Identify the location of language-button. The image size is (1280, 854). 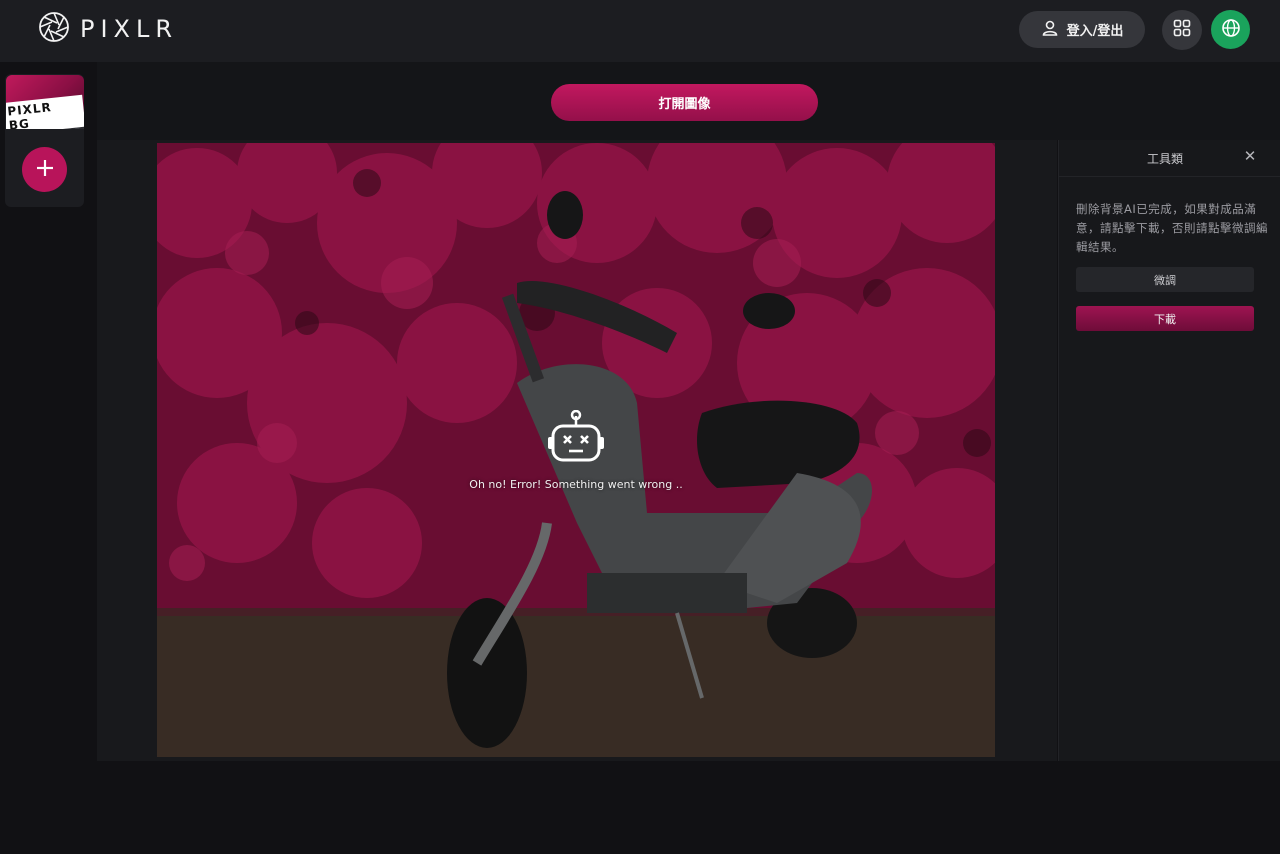
(1230, 29).